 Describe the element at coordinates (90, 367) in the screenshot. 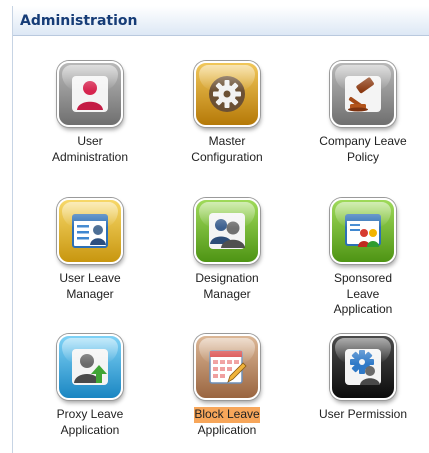

I see `proxy-user-icon` at that location.